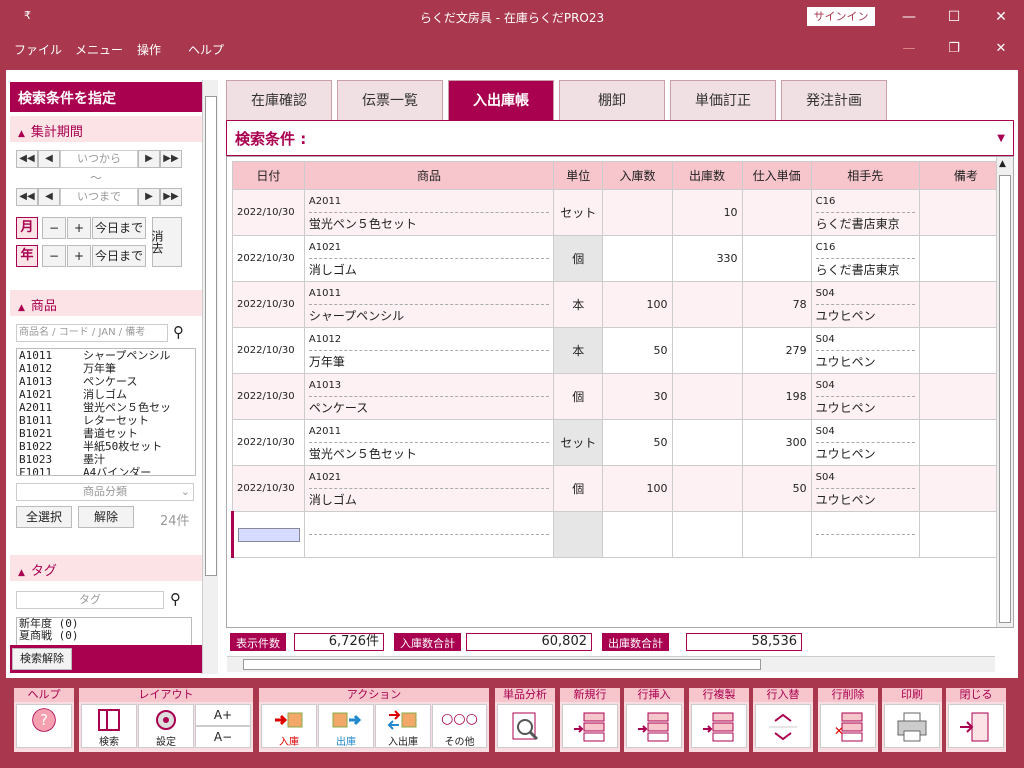 The height and width of the screenshot is (768, 1024). I want to click on partner-cell, so click(865, 534).